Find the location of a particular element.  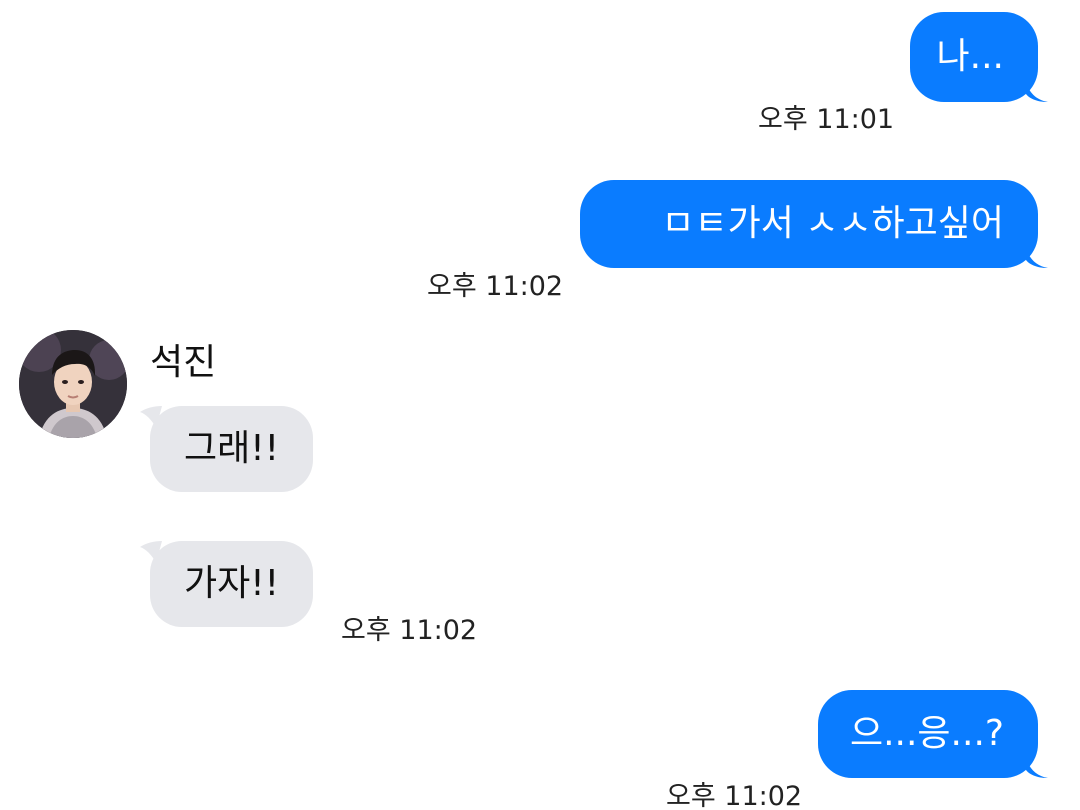

message-text: 가자!! is located at coordinates (232, 583).